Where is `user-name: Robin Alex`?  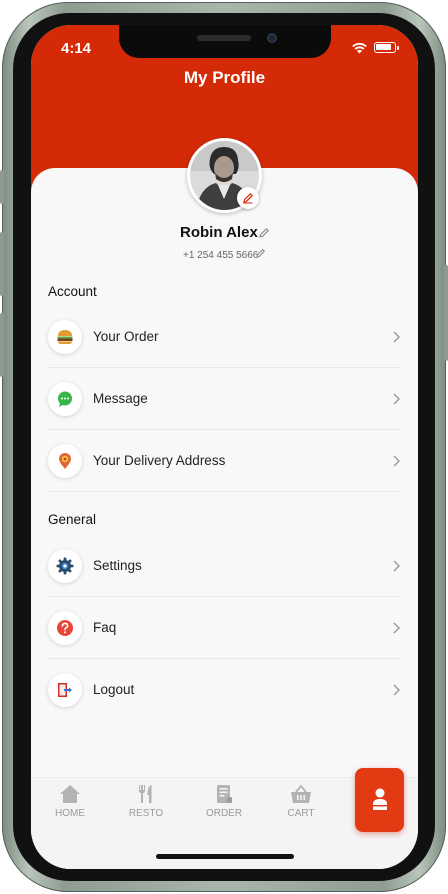
user-name: Robin Alex is located at coordinates (219, 232).